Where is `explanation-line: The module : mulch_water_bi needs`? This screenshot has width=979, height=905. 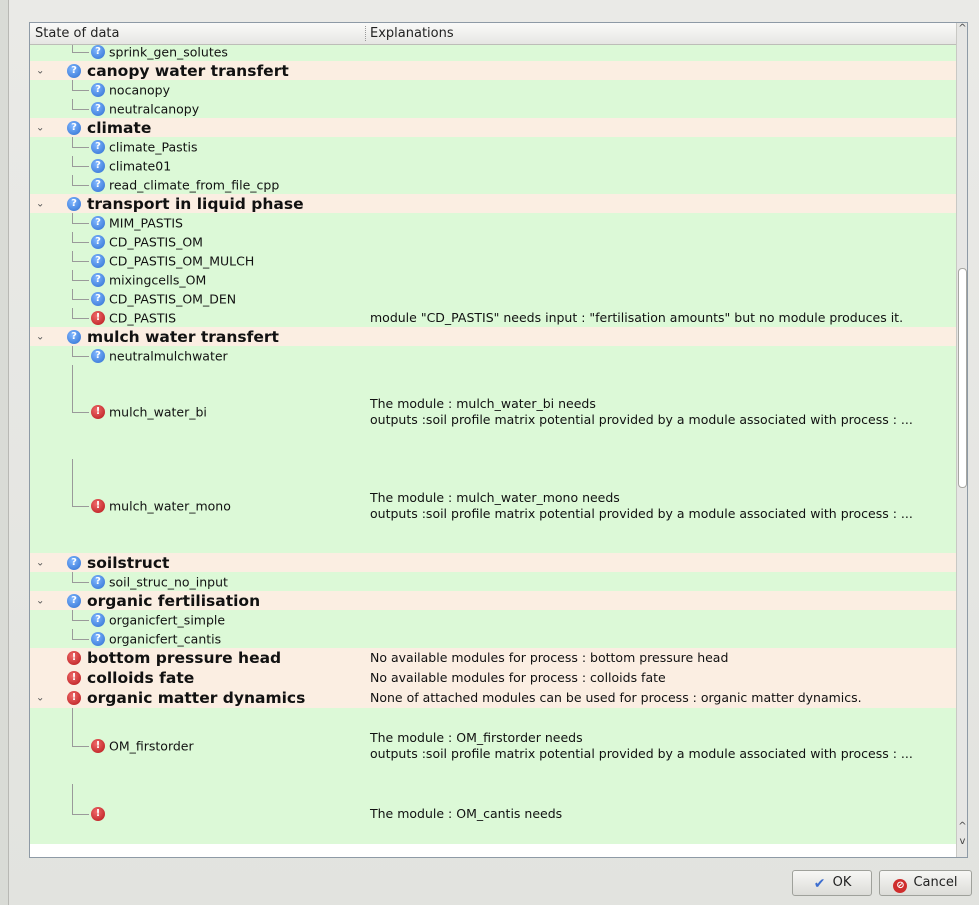
explanation-line: The module : mulch_water_bi needs is located at coordinates (483, 403).